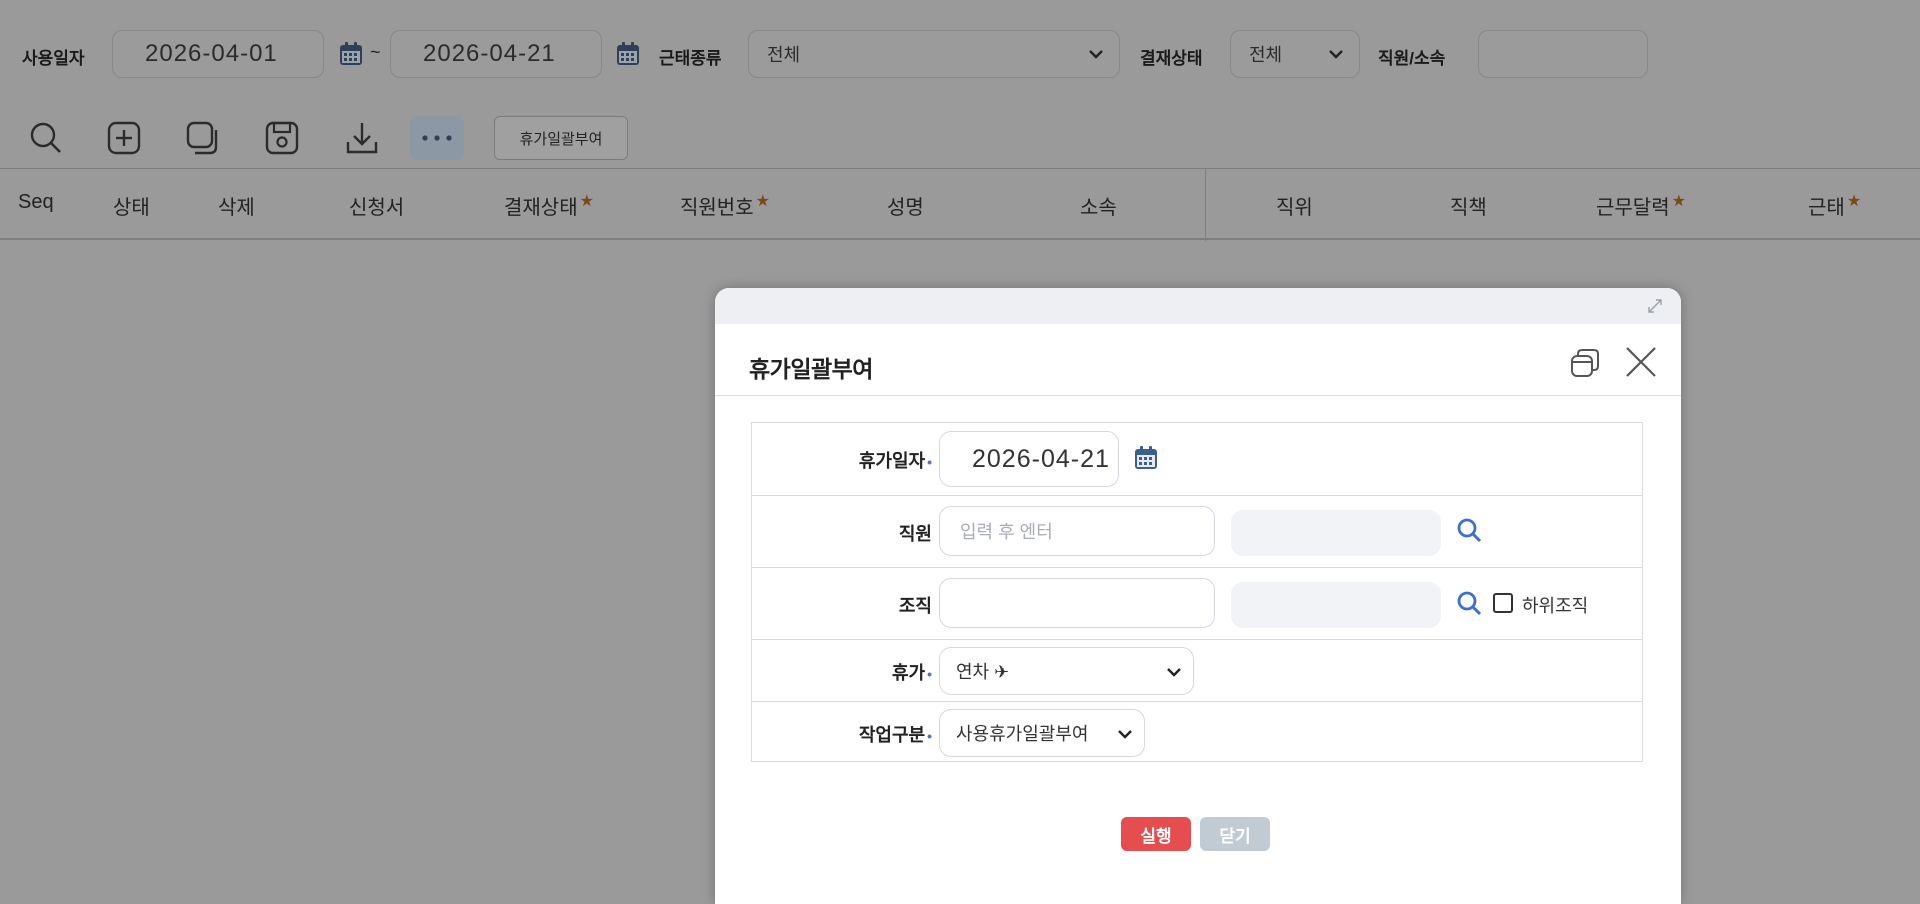  What do you see at coordinates (905, 205) in the screenshot?
I see `column-header: 성명` at bounding box center [905, 205].